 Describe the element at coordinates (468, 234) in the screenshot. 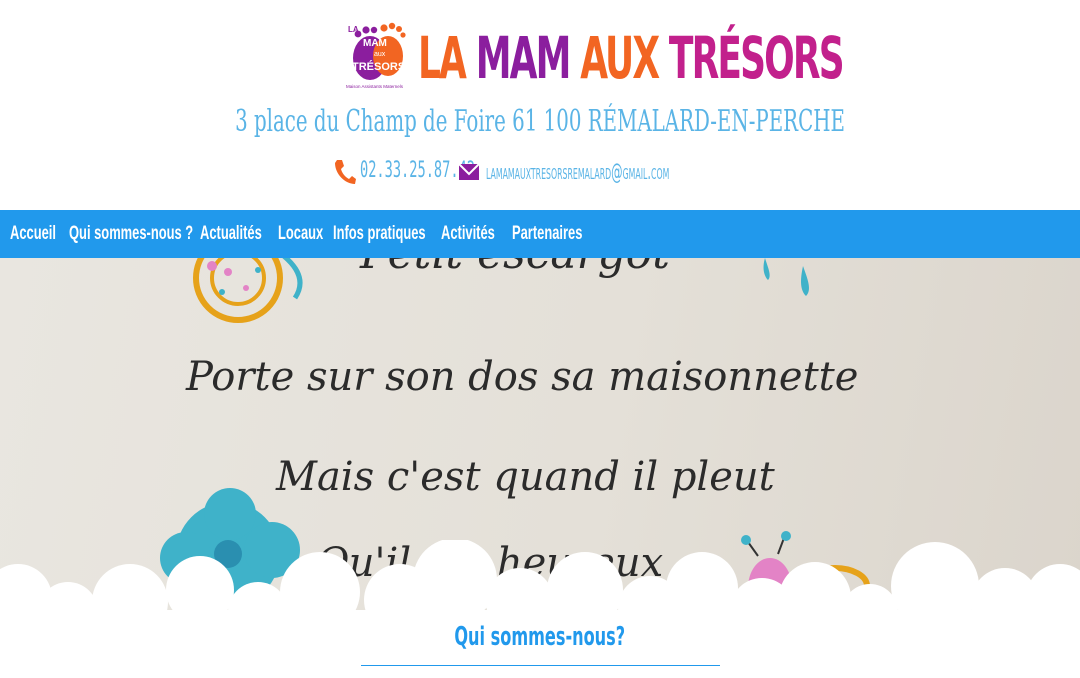

I see `nav-item-activites: Activités` at that location.